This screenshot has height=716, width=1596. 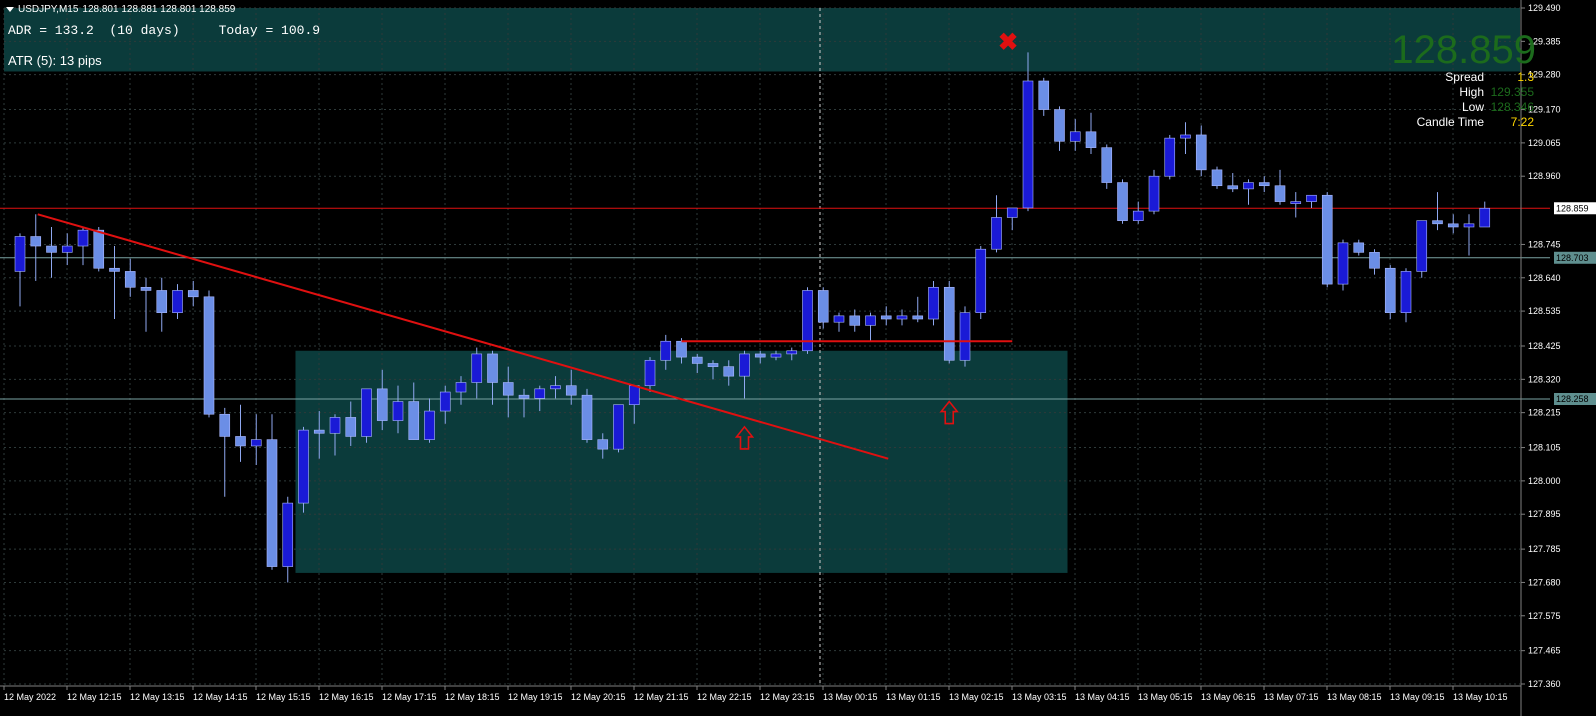 I want to click on dropdown-arrow-icon, so click(x=10, y=9).